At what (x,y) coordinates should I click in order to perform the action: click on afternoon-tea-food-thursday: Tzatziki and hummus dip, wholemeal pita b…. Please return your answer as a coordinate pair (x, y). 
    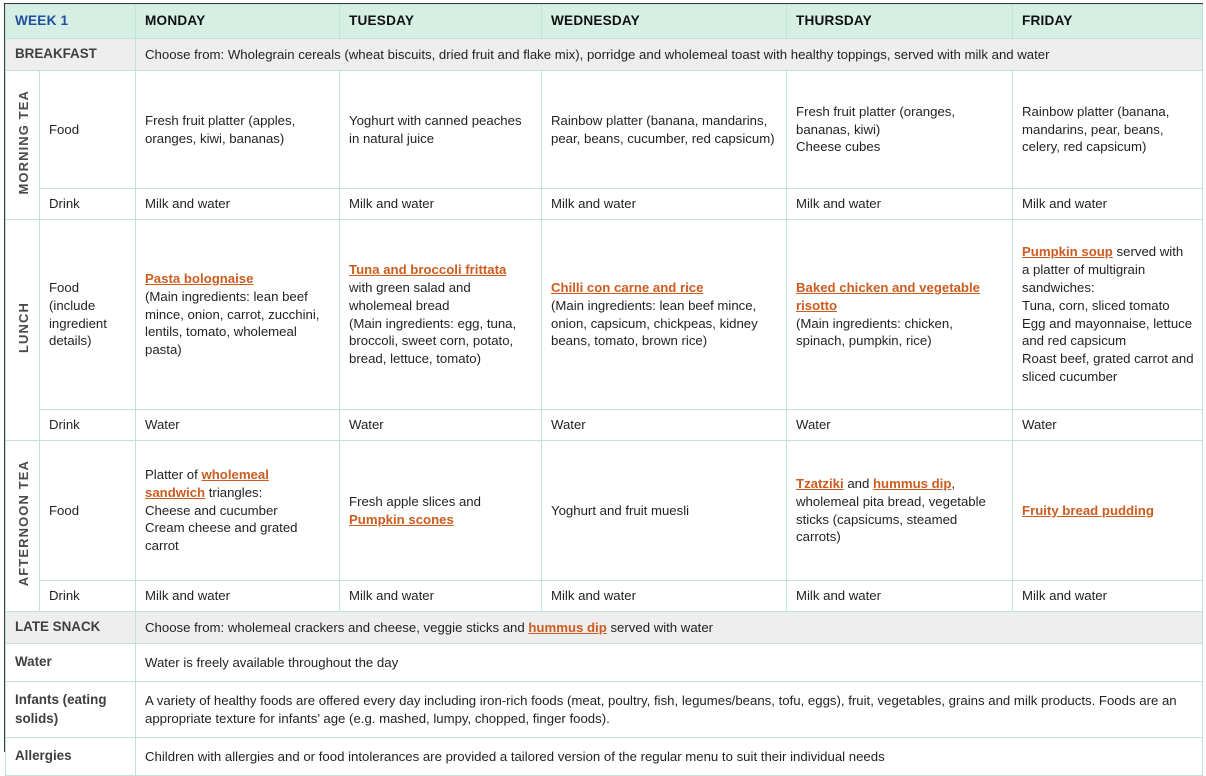
    Looking at the image, I should click on (900, 510).